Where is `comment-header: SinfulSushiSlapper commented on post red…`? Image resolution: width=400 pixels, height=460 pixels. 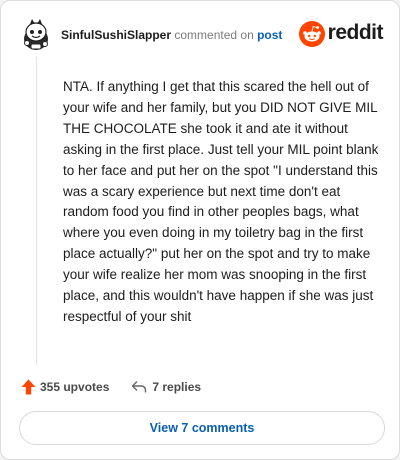 comment-header: SinfulSushiSlapper commented on post red… is located at coordinates (202, 35).